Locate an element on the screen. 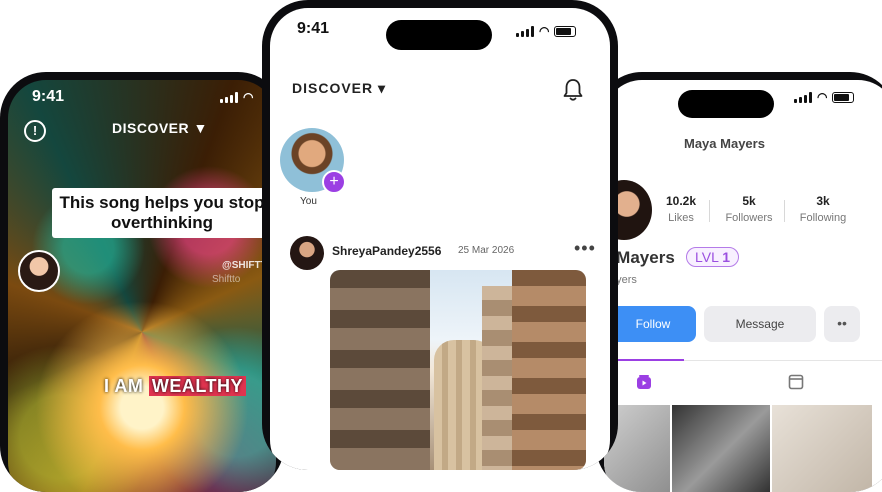 The image size is (882, 492). profile-title: Maya Mayers is located at coordinates (724, 143).